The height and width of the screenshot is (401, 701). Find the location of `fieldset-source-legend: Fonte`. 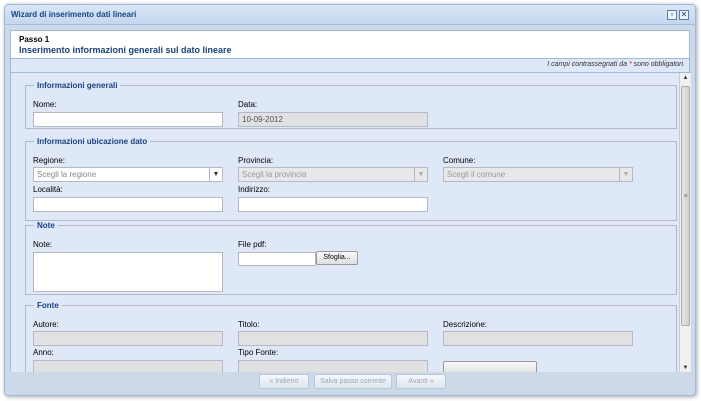

fieldset-source-legend: Fonte is located at coordinates (48, 305).